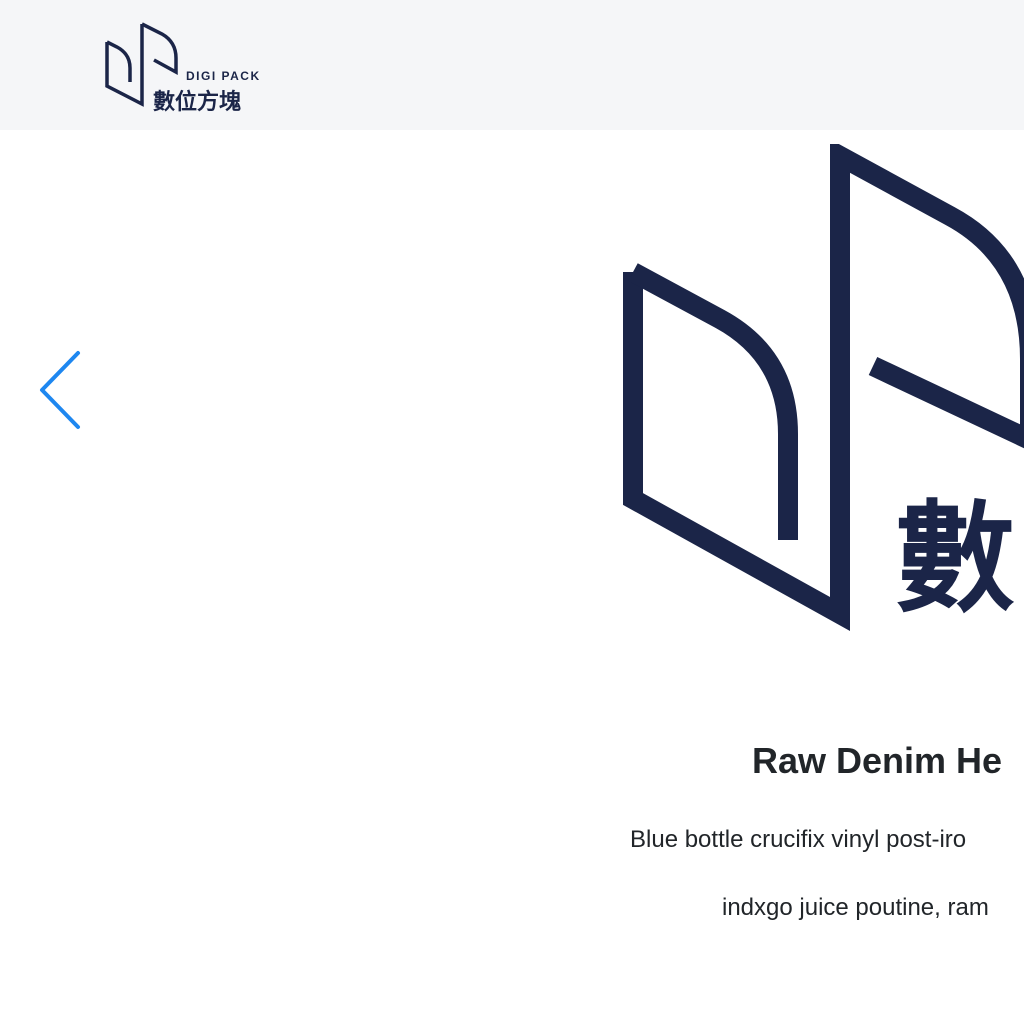 The height and width of the screenshot is (1024, 1024). What do you see at coordinates (223, 76) in the screenshot?
I see `brand-name-en: DIGI PACK` at bounding box center [223, 76].